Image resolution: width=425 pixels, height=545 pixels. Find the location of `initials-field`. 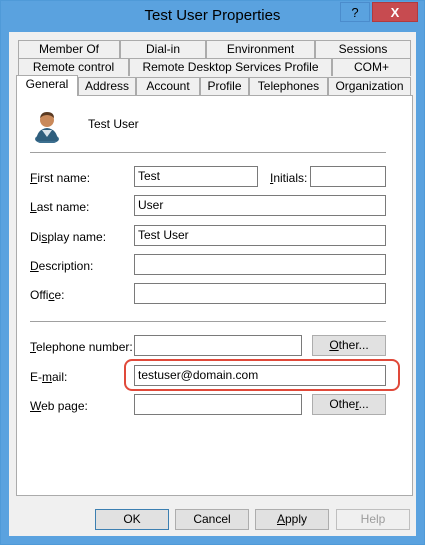

initials-field is located at coordinates (348, 176).